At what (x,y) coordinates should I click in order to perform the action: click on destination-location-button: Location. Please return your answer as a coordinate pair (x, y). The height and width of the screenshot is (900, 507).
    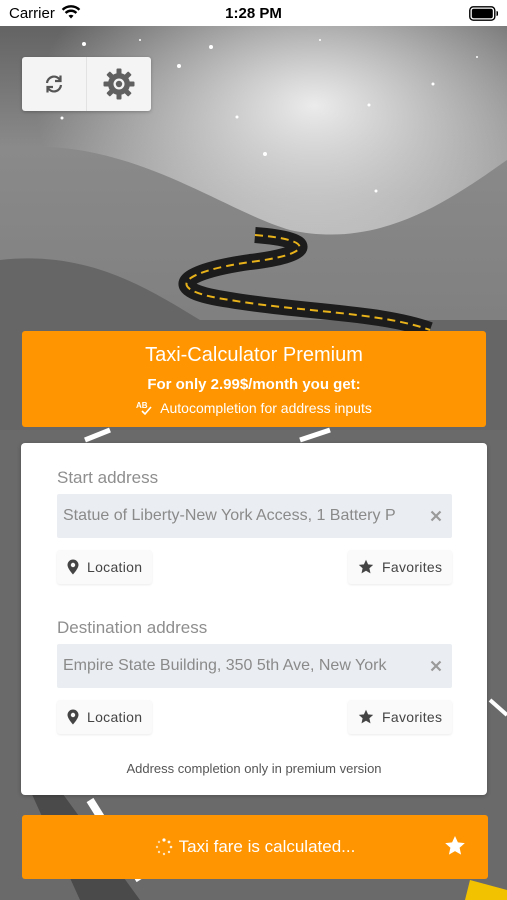
    Looking at the image, I should click on (105, 717).